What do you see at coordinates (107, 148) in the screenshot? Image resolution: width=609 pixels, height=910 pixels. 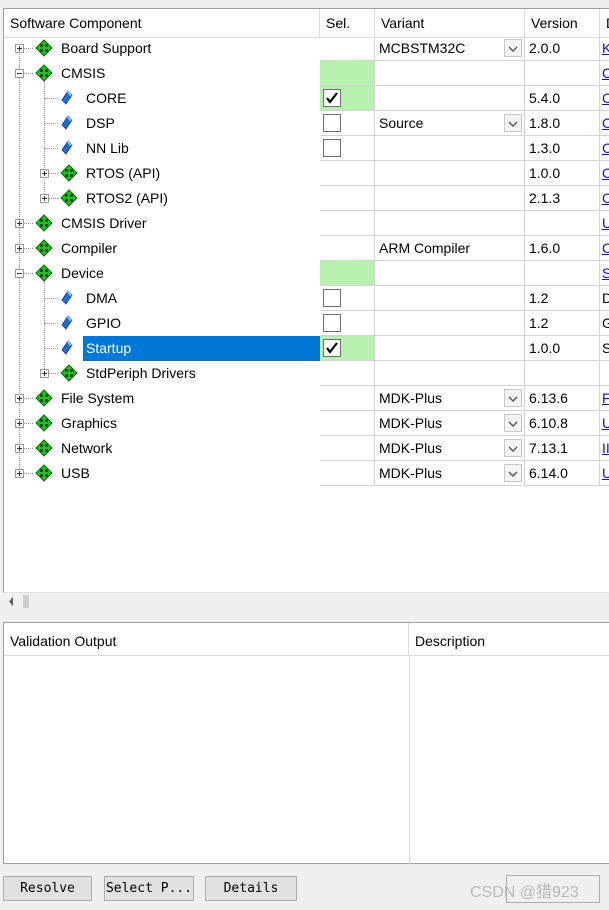 I see `component-label: NN Lib` at bounding box center [107, 148].